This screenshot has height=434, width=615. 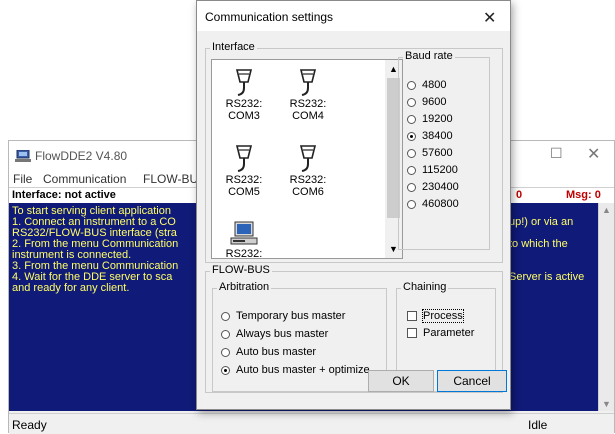 I want to click on temporary-bus-master-radio: Temporary bus master, so click(x=283, y=316).